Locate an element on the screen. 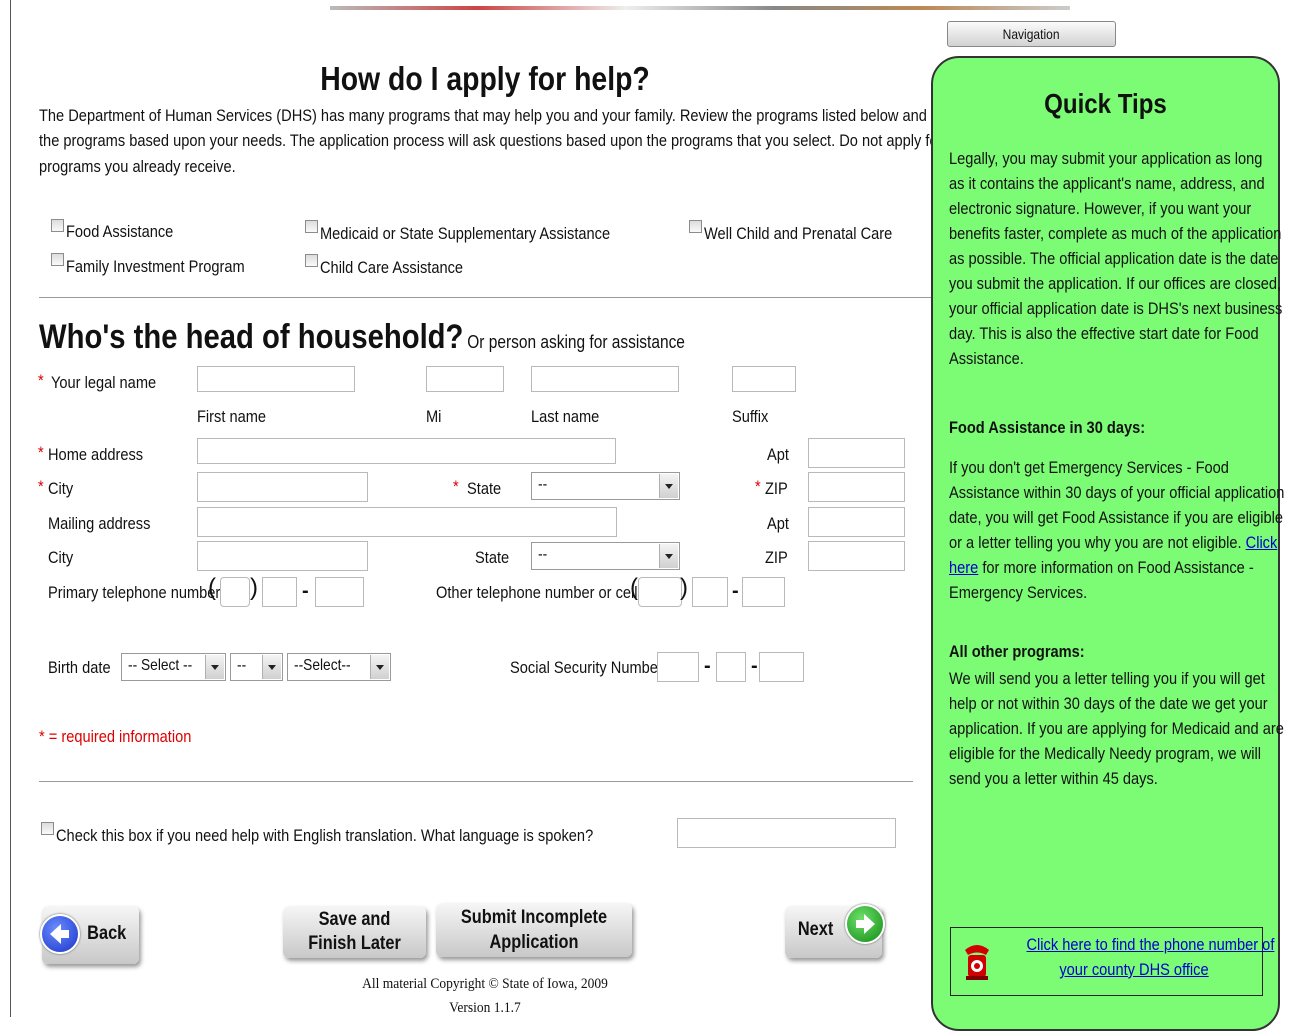  close-paren: ) is located at coordinates (684, 587).